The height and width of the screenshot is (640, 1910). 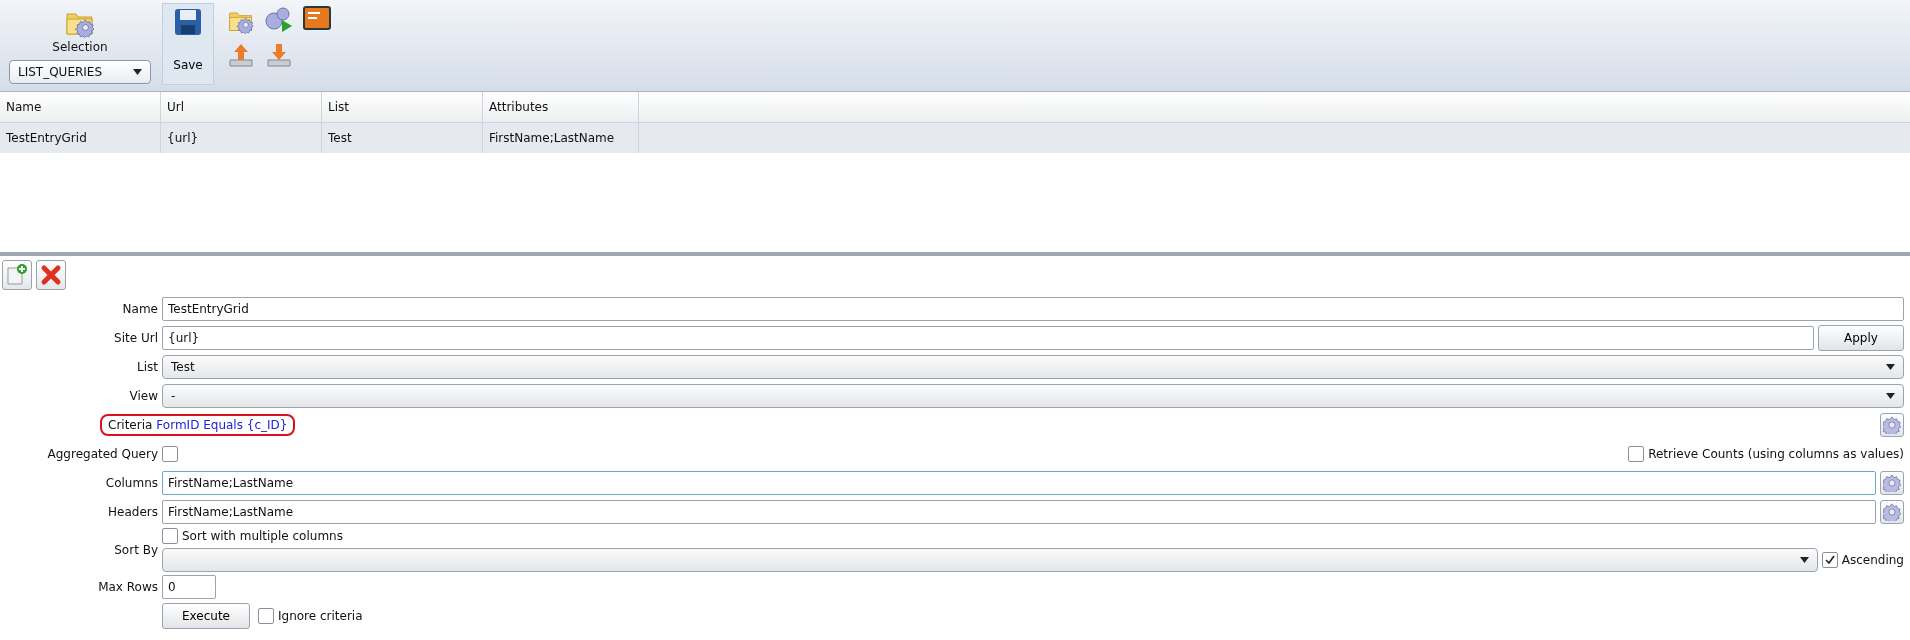 What do you see at coordinates (955, 138) in the screenshot?
I see `table-row: TestEntryGrid {url} Test FirstName;LastName` at bounding box center [955, 138].